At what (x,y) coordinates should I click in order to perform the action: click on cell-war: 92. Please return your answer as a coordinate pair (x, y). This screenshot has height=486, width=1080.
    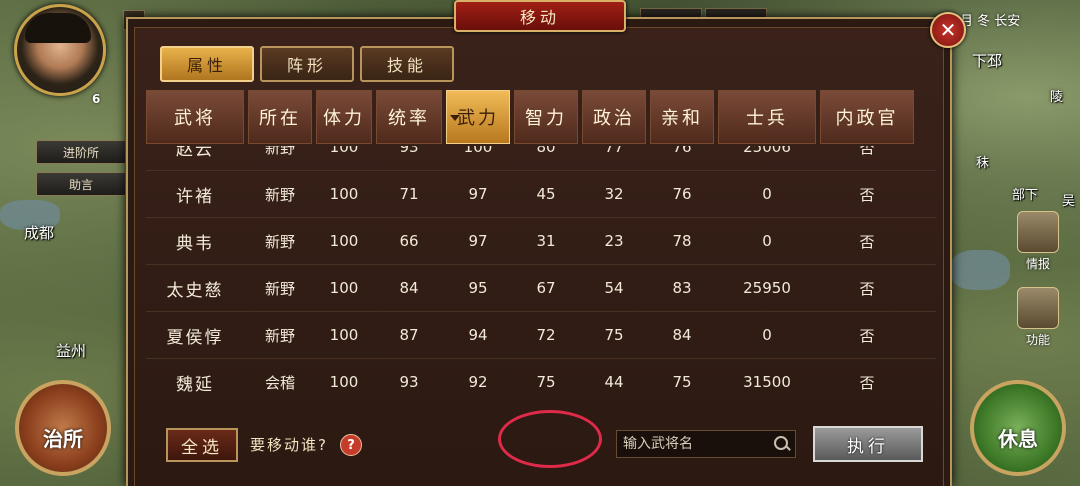
    Looking at the image, I should click on (478, 382).